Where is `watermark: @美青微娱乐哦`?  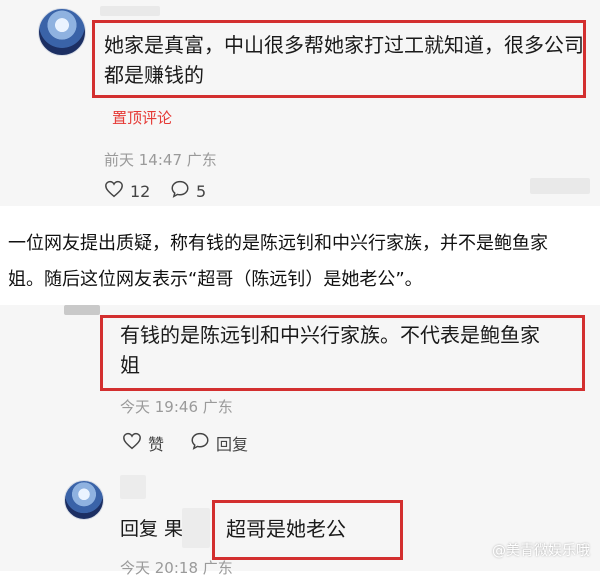
watermark: @美青微娱乐哦 is located at coordinates (541, 551).